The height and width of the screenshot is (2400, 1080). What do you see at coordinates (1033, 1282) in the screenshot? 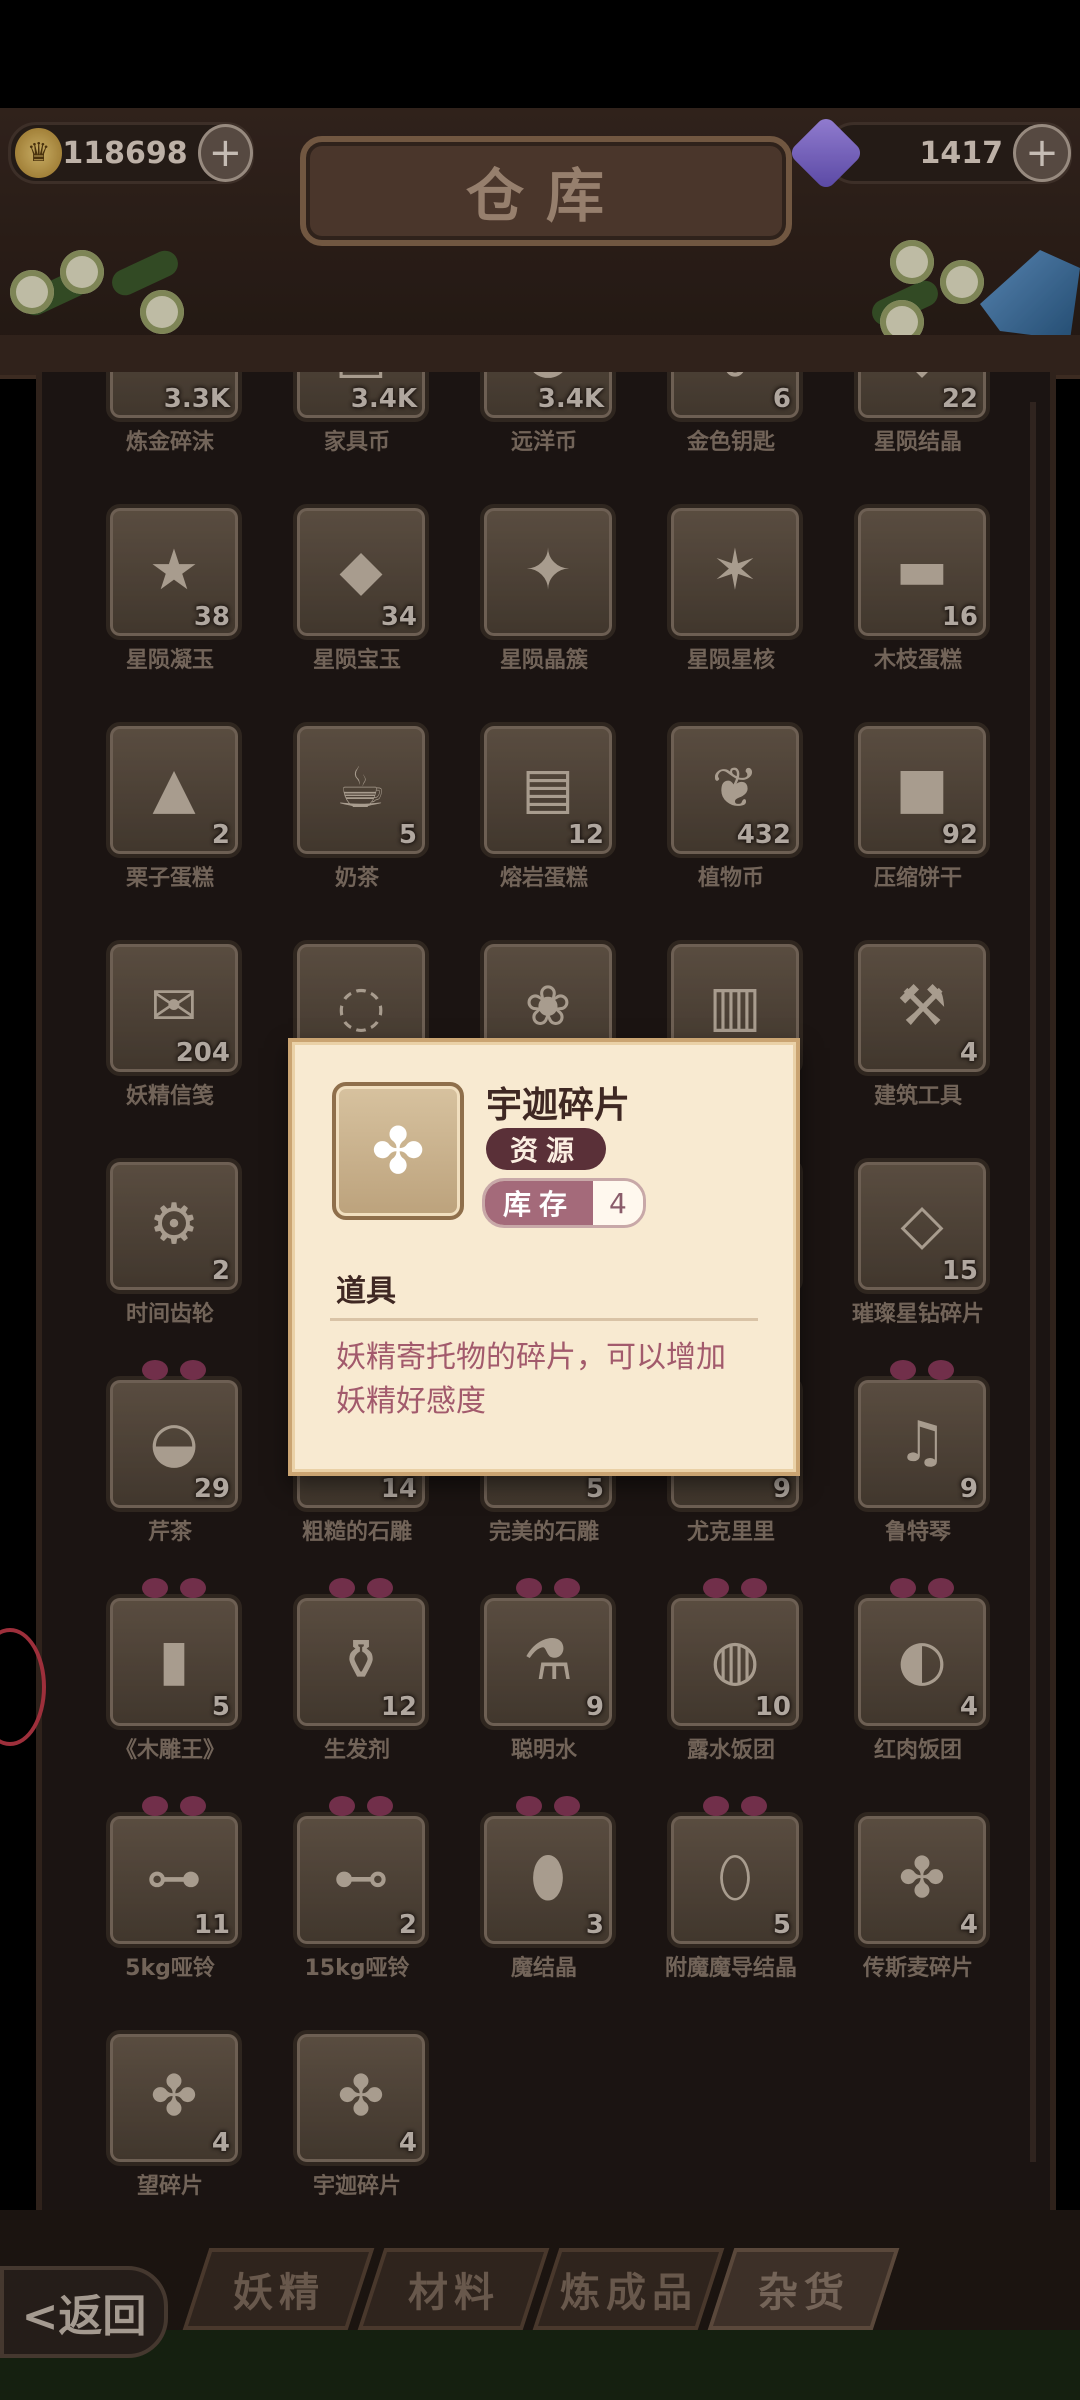
I see `scrollbar` at bounding box center [1033, 1282].